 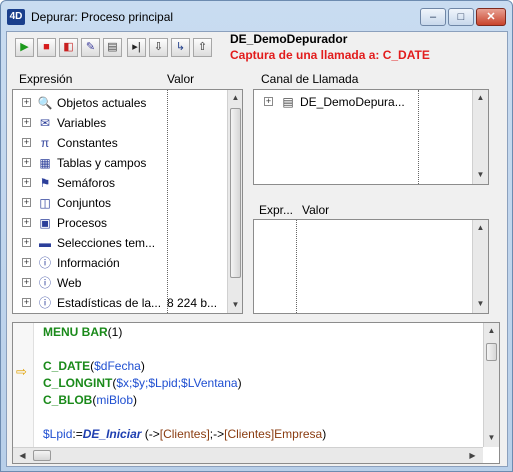 What do you see at coordinates (102, 17) in the screenshot?
I see `window-title: Depurar: Proceso principal` at bounding box center [102, 17].